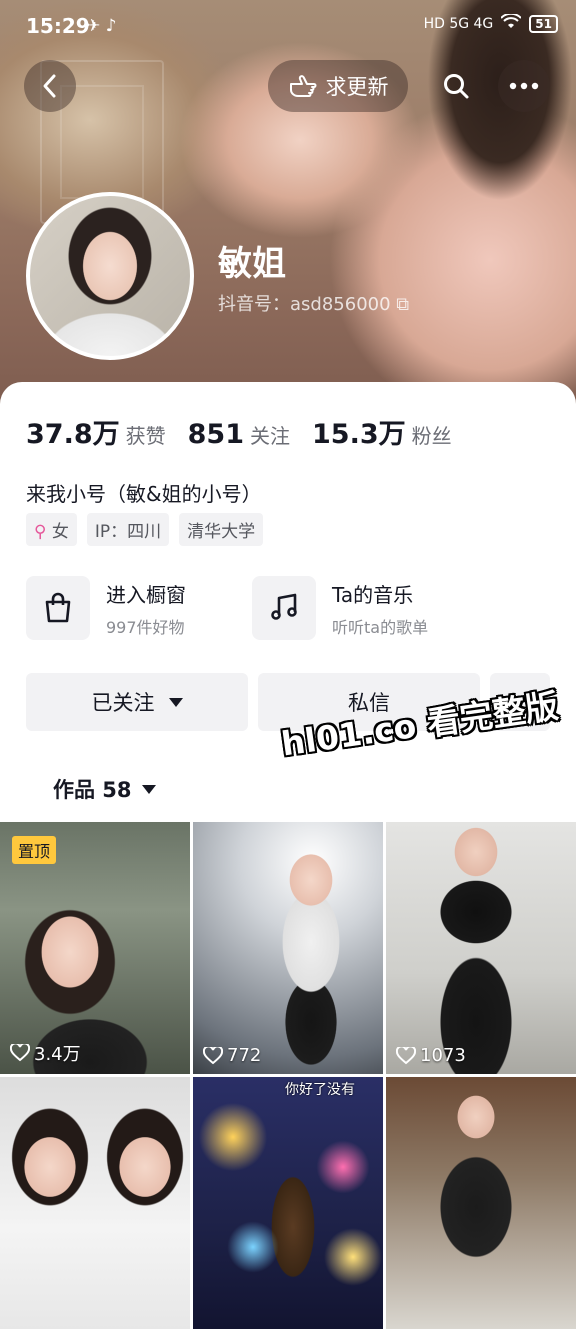 This screenshot has width=576, height=1329. What do you see at coordinates (244, 1055) in the screenshot?
I see `likes-count: 772` at bounding box center [244, 1055].